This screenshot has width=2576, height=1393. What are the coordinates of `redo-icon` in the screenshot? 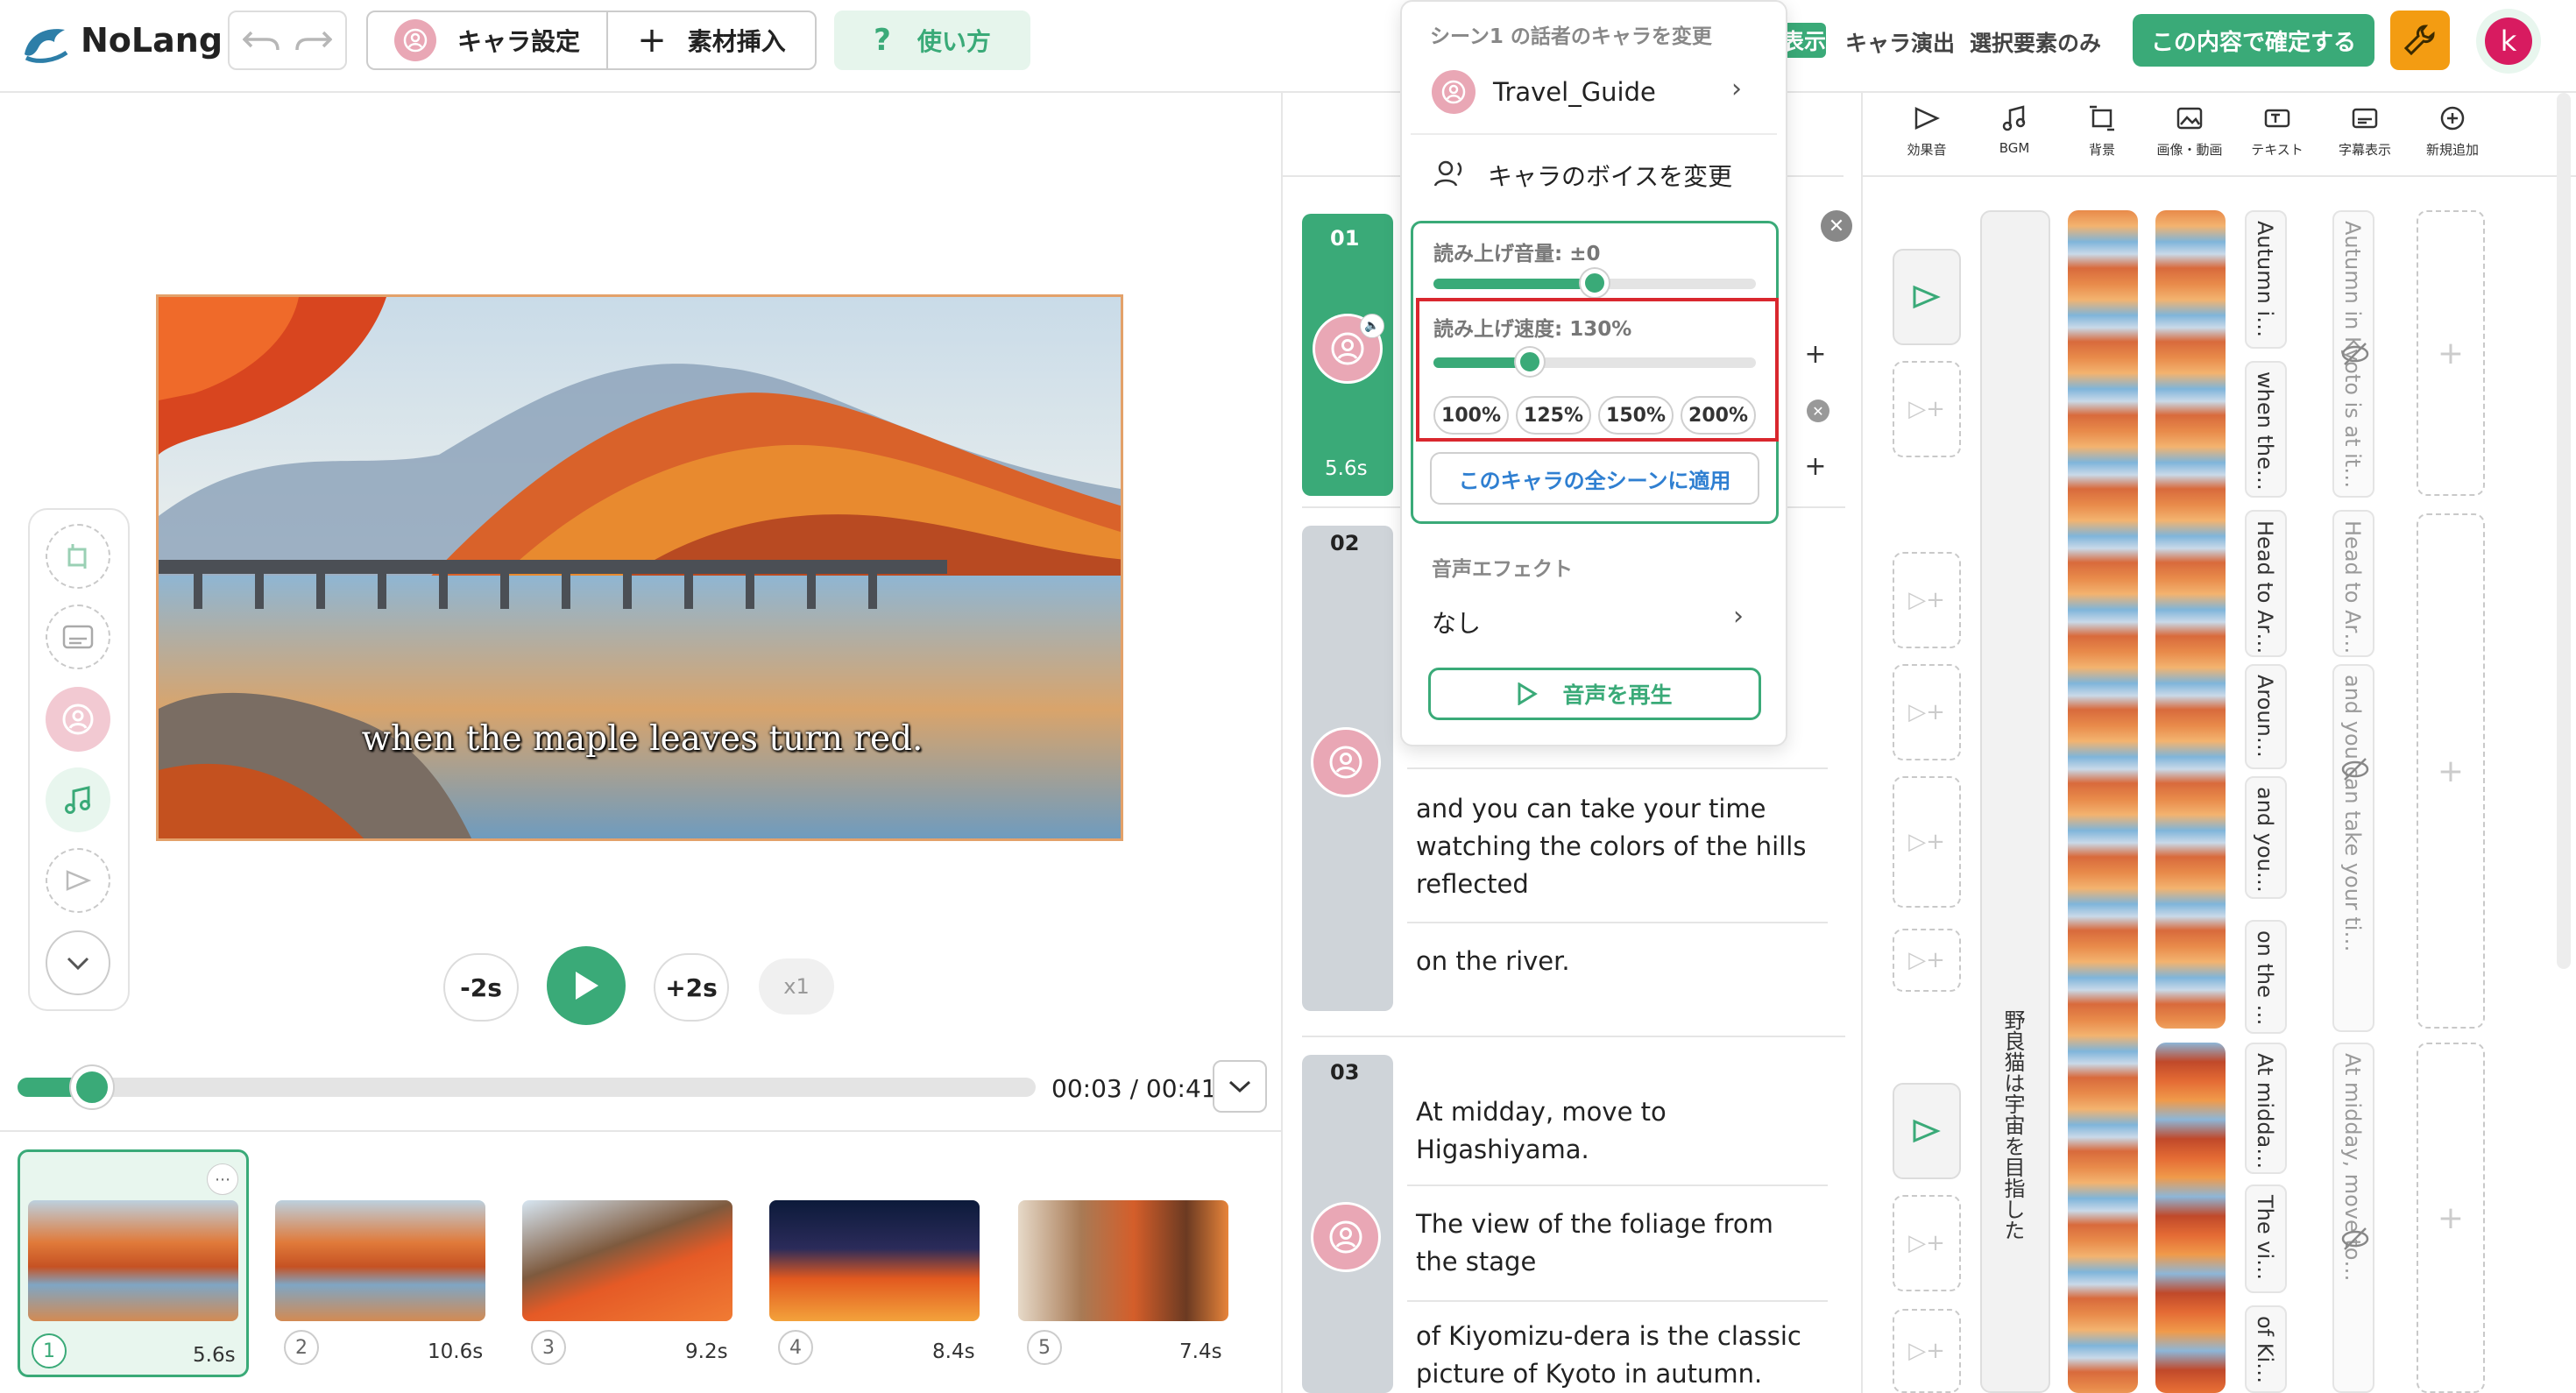 It's located at (313, 40).